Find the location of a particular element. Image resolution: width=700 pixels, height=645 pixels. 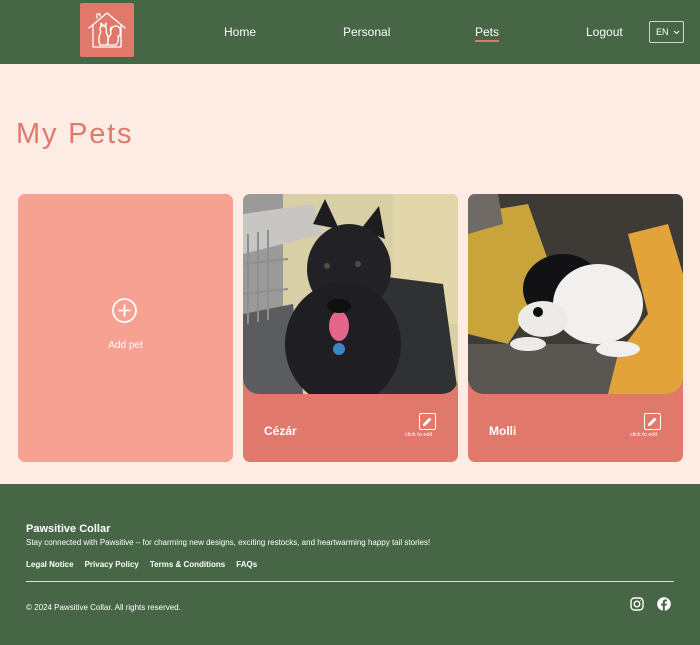

nav-home: Home is located at coordinates (240, 32).